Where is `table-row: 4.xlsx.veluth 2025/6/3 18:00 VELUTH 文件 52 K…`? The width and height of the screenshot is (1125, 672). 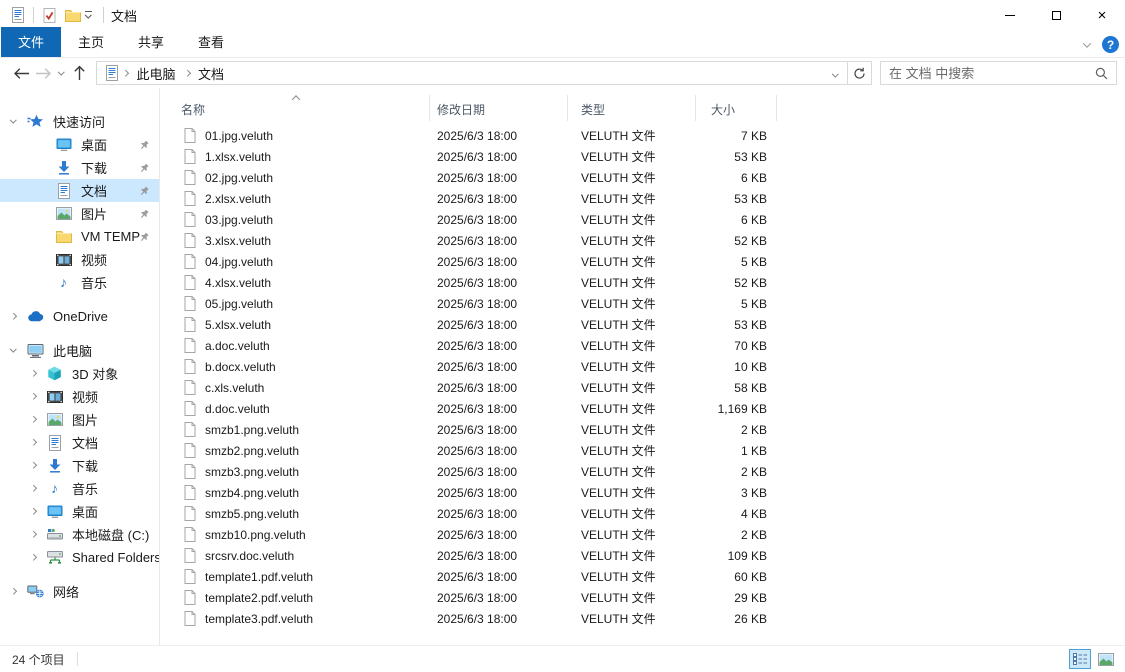
table-row: 4.xlsx.veluth 2025/6/3 18:00 VELUTH 文件 52 K… is located at coordinates (642, 282).